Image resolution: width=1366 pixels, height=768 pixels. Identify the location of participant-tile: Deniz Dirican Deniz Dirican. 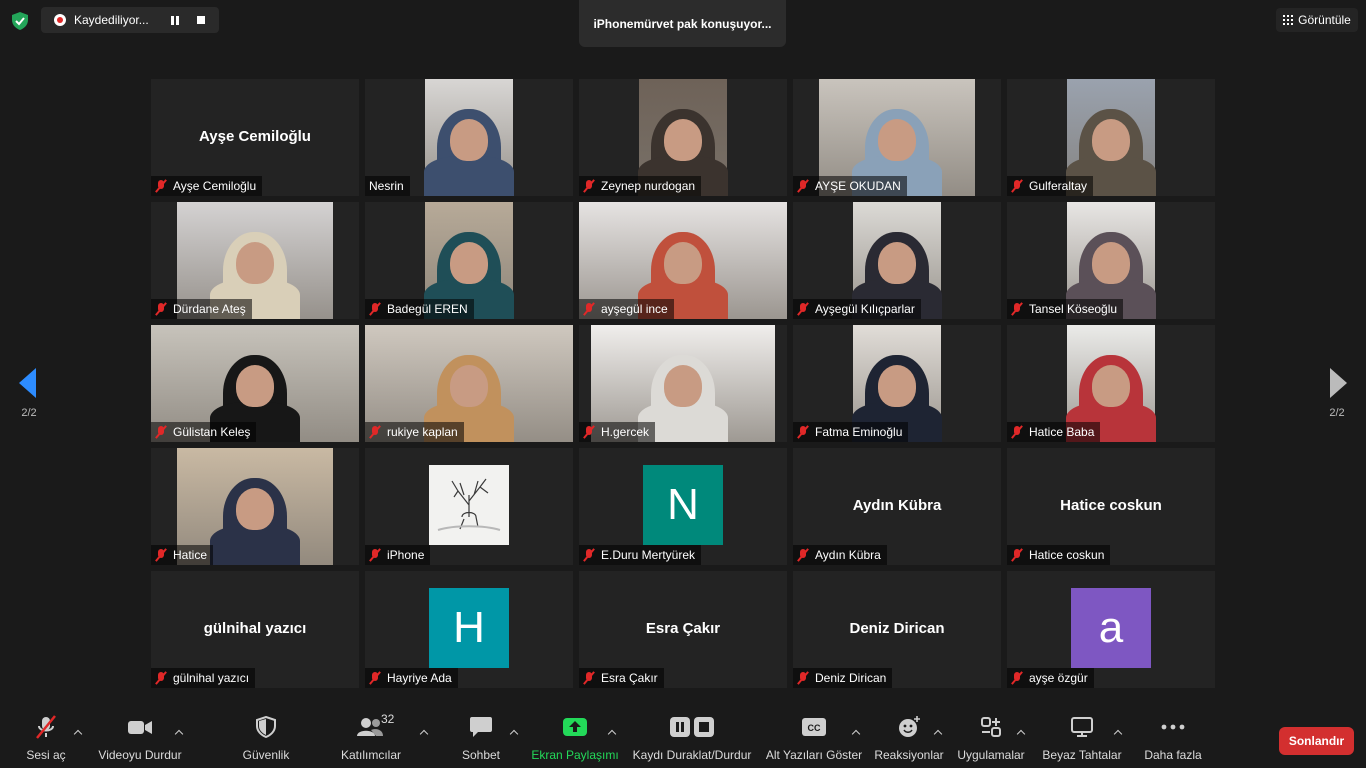
(897, 629).